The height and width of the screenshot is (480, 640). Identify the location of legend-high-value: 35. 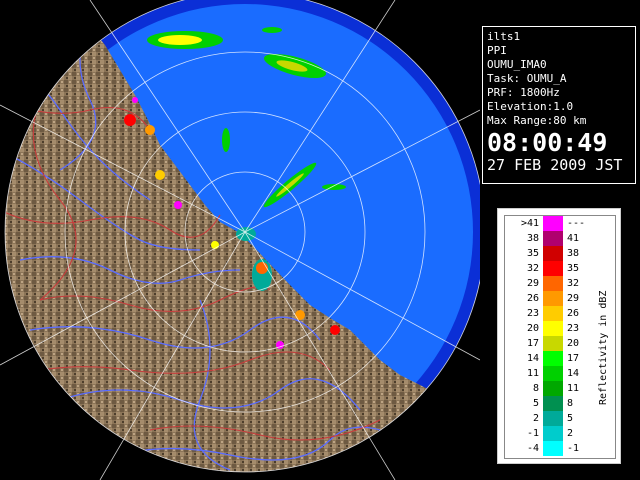
(573, 268).